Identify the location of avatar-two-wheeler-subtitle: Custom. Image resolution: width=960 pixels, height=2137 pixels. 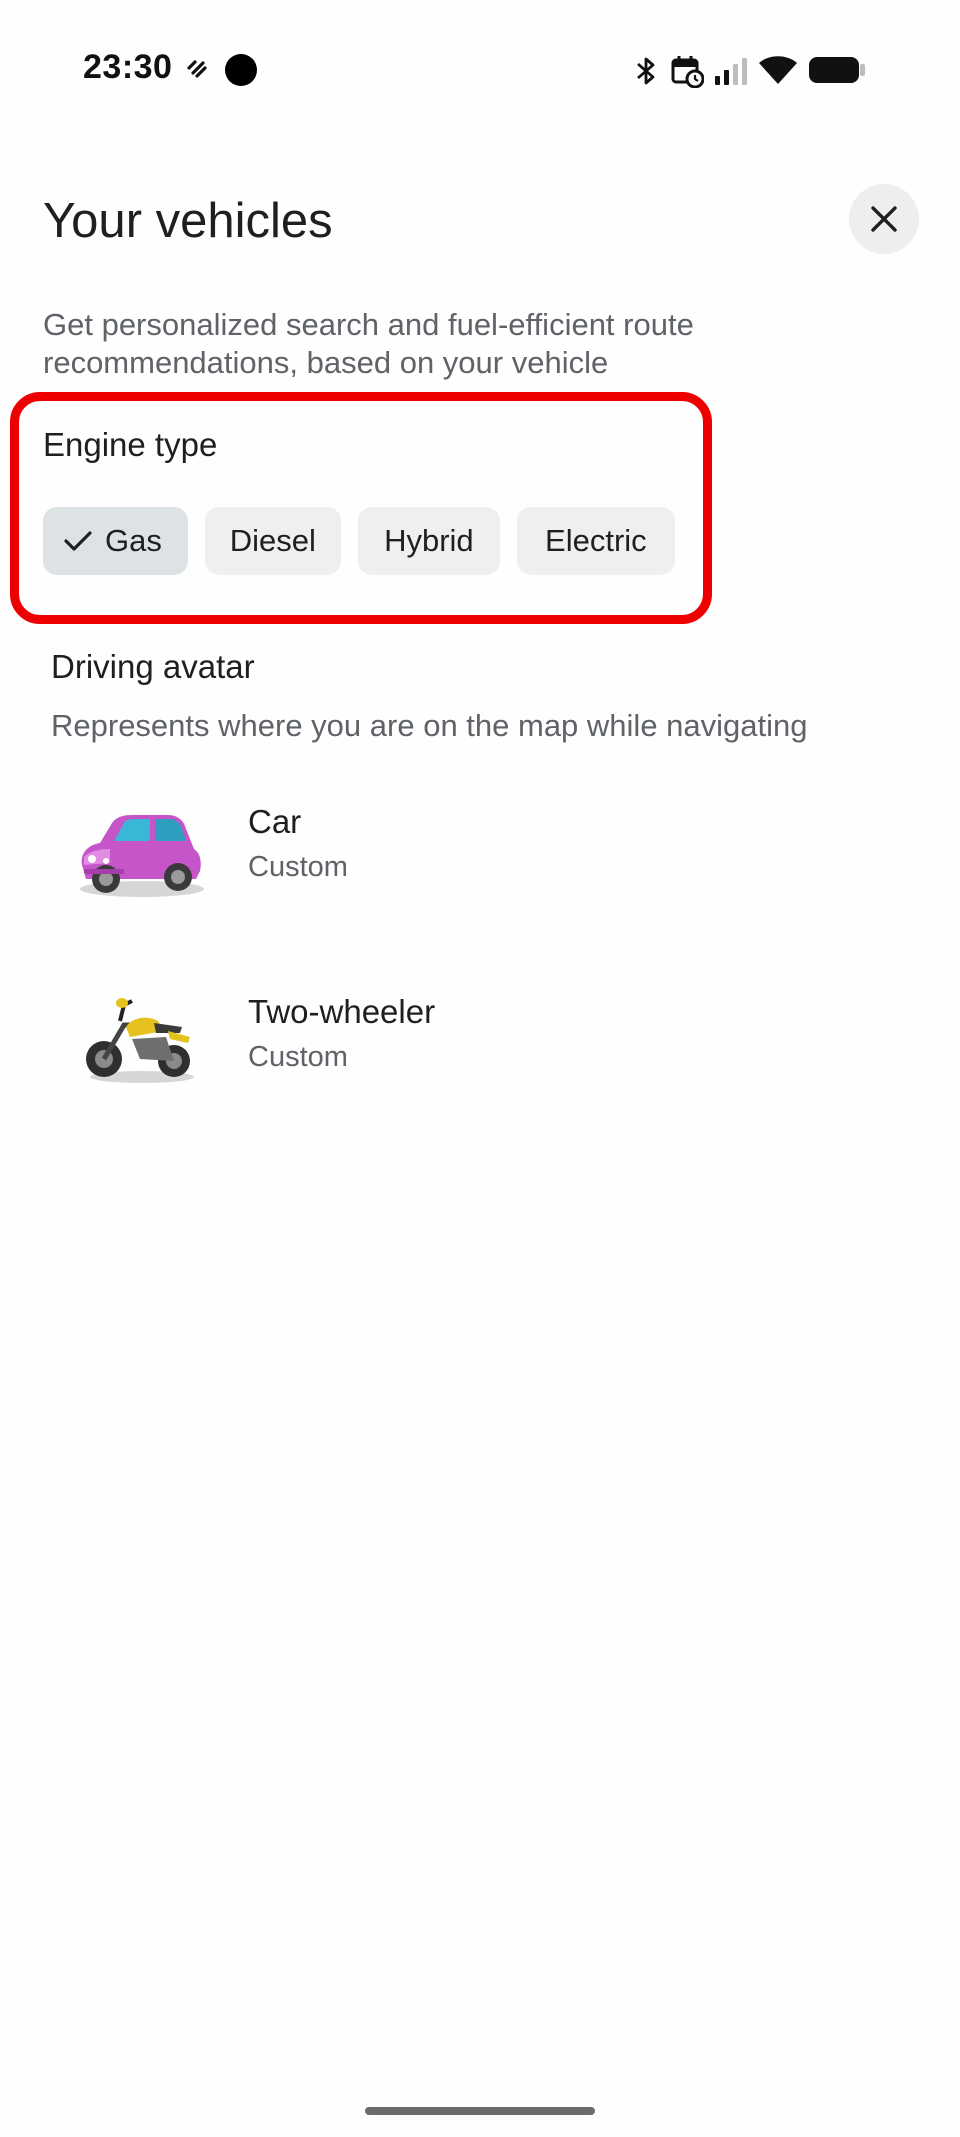
(298, 1057).